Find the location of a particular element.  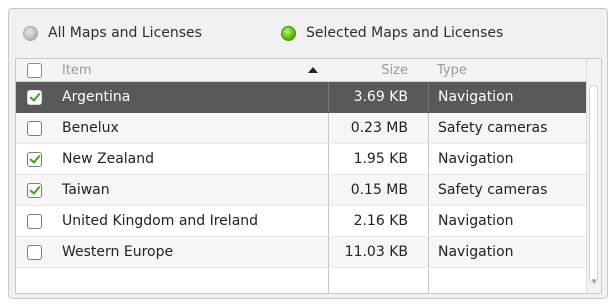

row-item-name: Western Europe is located at coordinates (118, 252).